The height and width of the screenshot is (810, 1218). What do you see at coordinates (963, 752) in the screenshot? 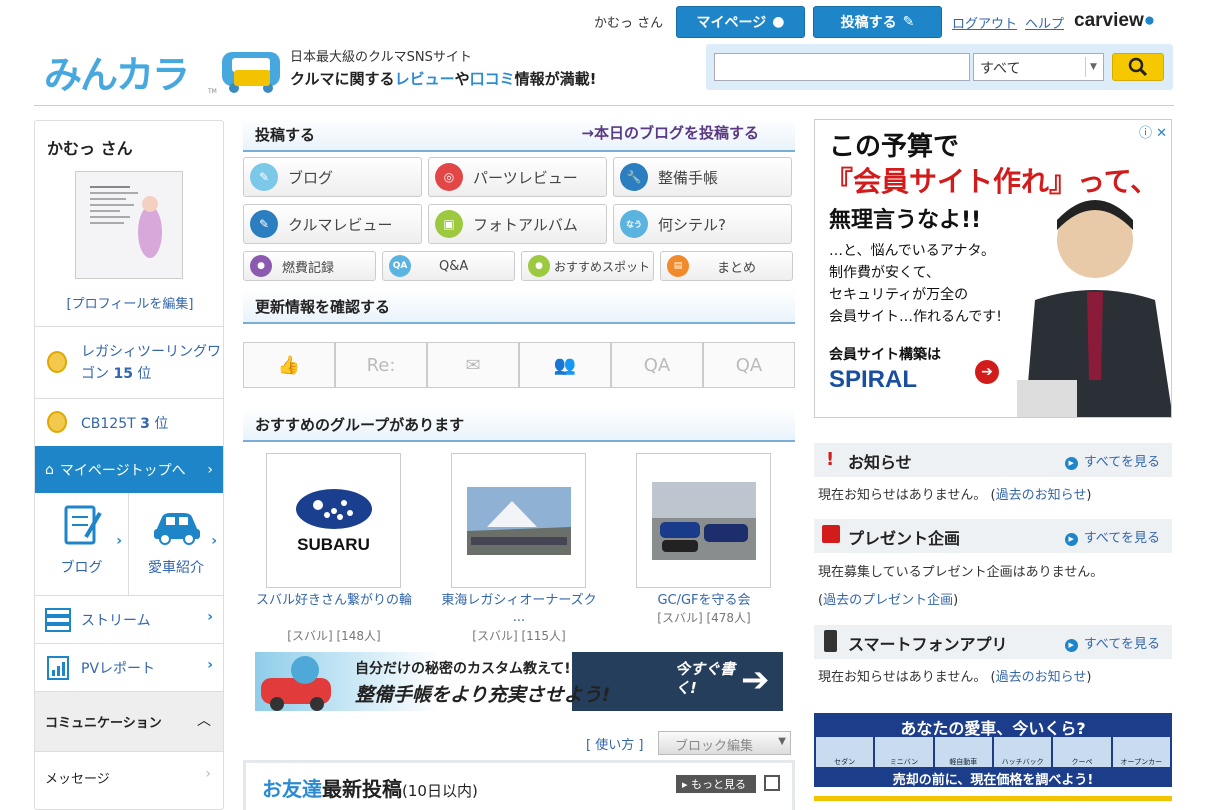
I see `car-type-kei: 軽自動車` at bounding box center [963, 752].